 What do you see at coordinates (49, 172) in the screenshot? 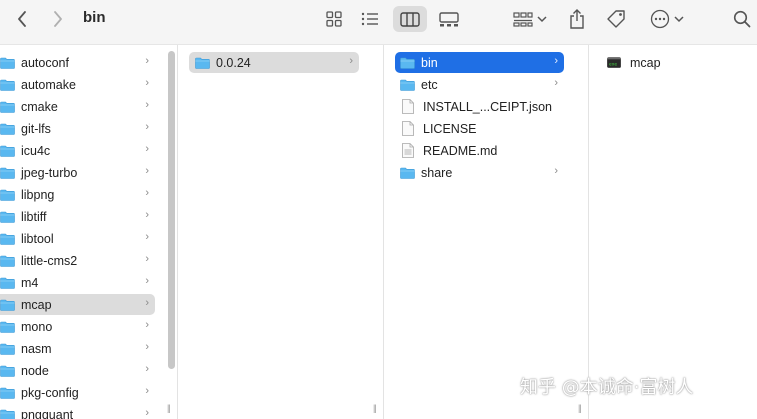
I see `item-label: jpeg-turbo` at bounding box center [49, 172].